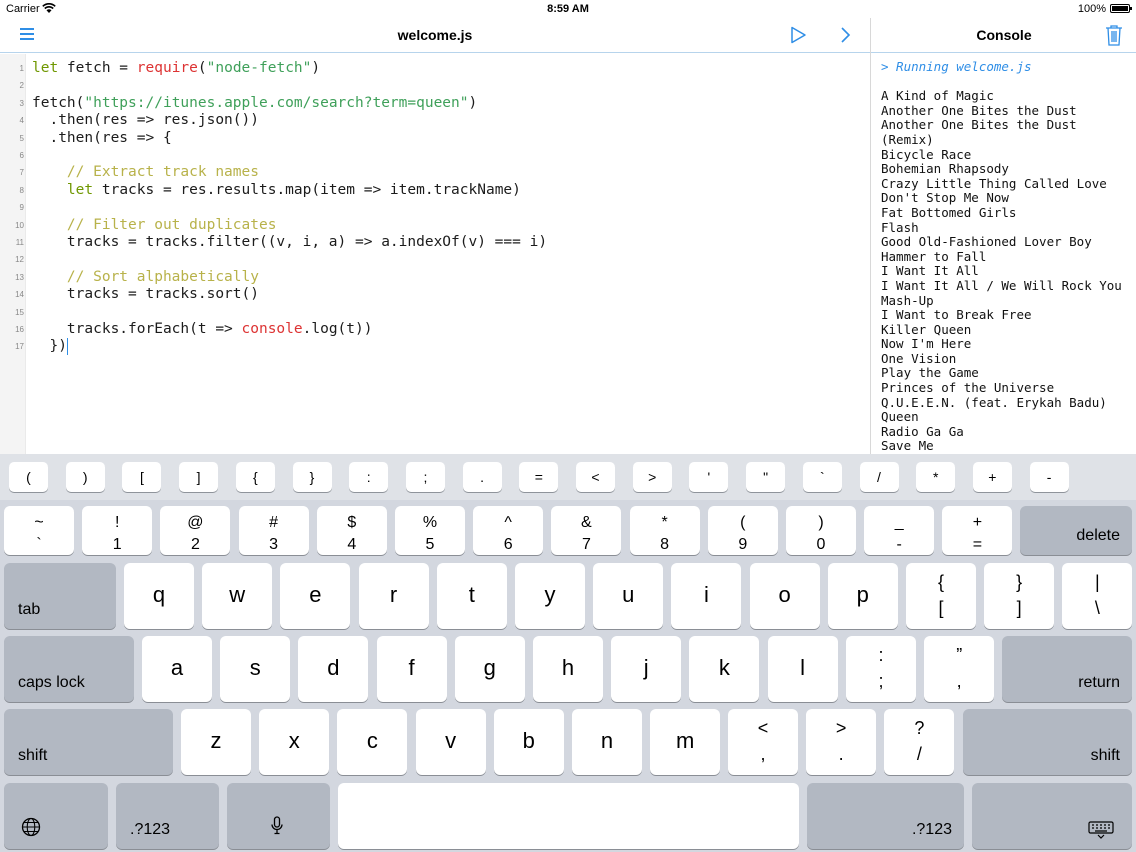  Describe the element at coordinates (482, 477) in the screenshot. I see `accessory-key: .` at that location.